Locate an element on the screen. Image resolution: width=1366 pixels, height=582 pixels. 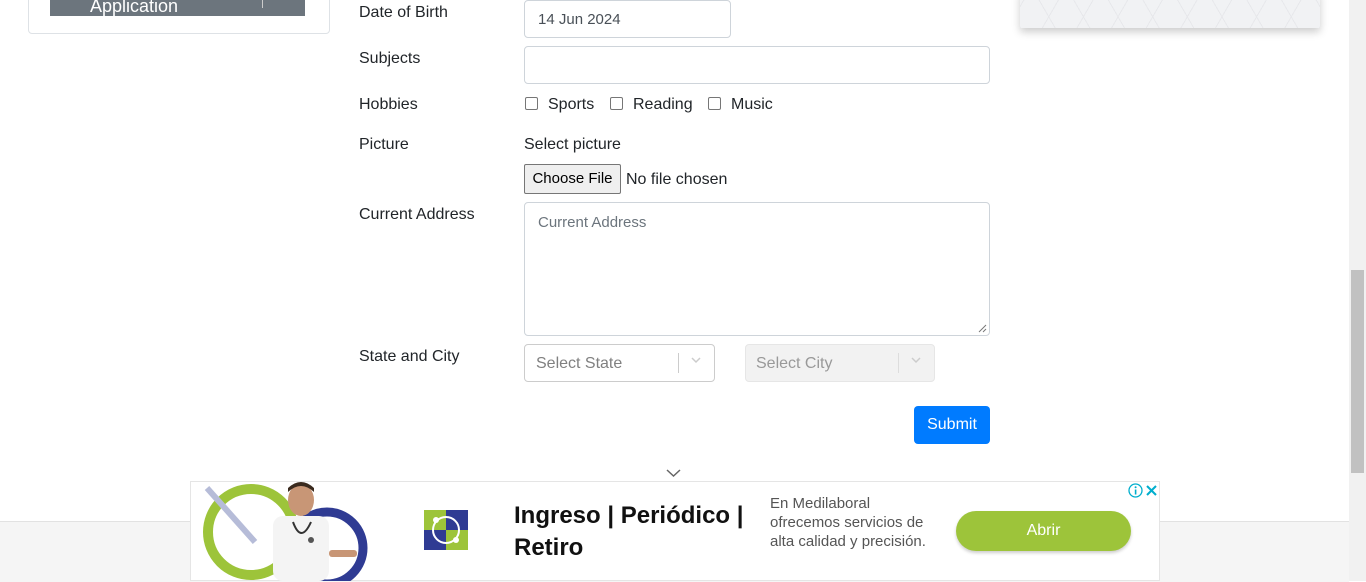
choose-file-button: Choose File is located at coordinates (572, 179).